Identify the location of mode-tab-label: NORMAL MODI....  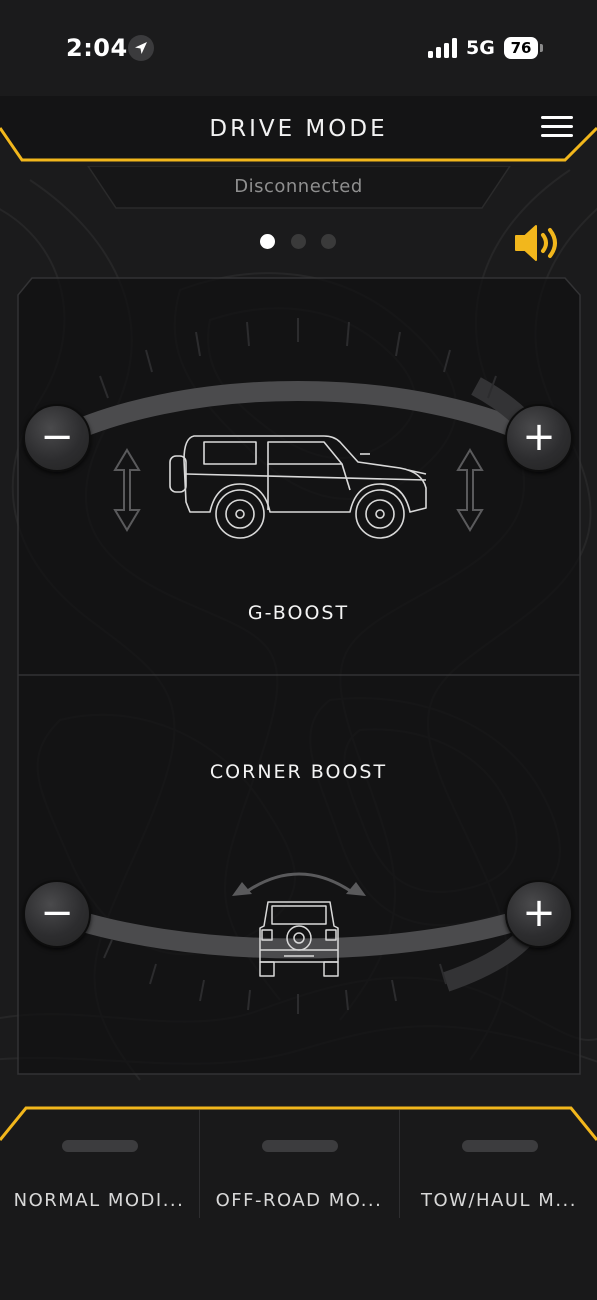
(99, 1200).